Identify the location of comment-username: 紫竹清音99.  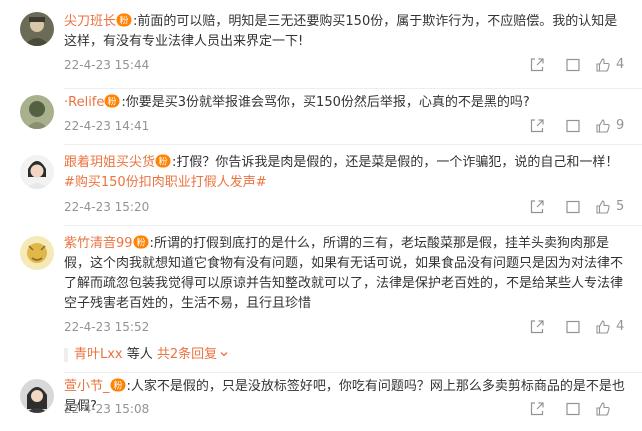
(98, 243).